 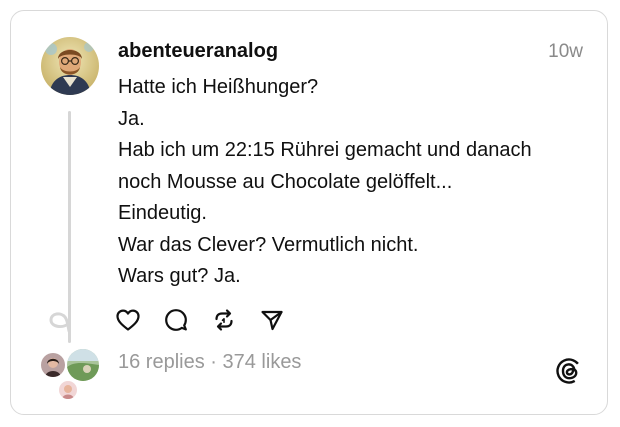 I want to click on share-button, so click(x=272, y=320).